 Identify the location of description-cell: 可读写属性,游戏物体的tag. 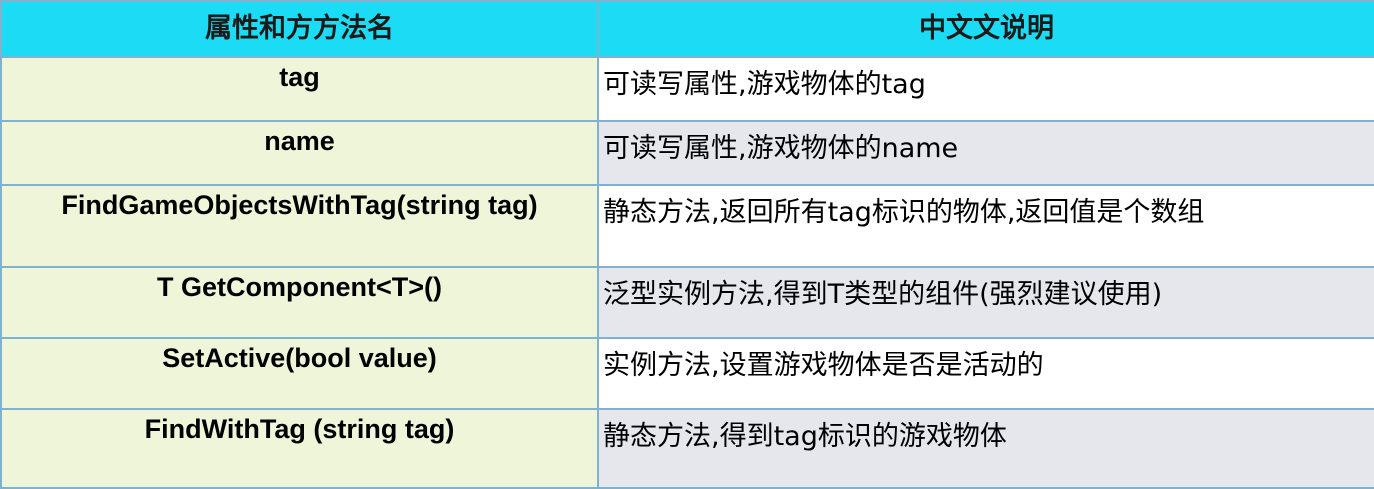
(985, 89).